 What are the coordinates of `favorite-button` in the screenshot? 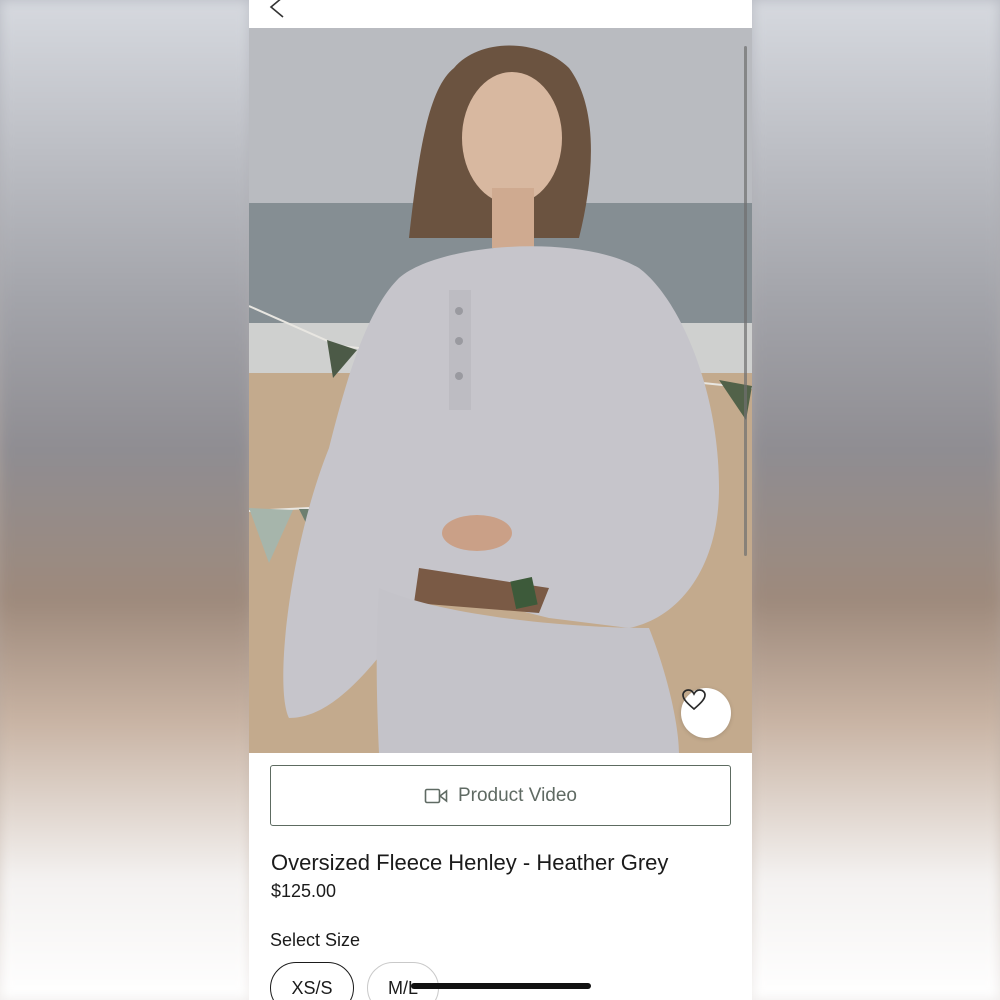 It's located at (706, 713).